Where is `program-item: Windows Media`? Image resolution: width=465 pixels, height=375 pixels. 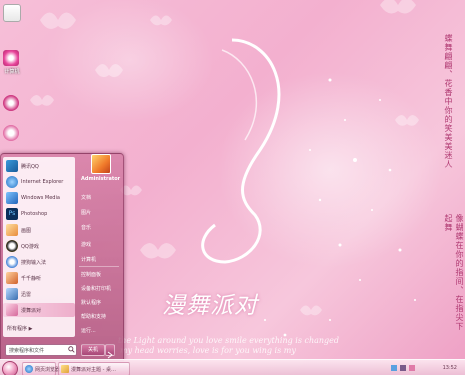 program-item: Windows Media is located at coordinates (39, 198).